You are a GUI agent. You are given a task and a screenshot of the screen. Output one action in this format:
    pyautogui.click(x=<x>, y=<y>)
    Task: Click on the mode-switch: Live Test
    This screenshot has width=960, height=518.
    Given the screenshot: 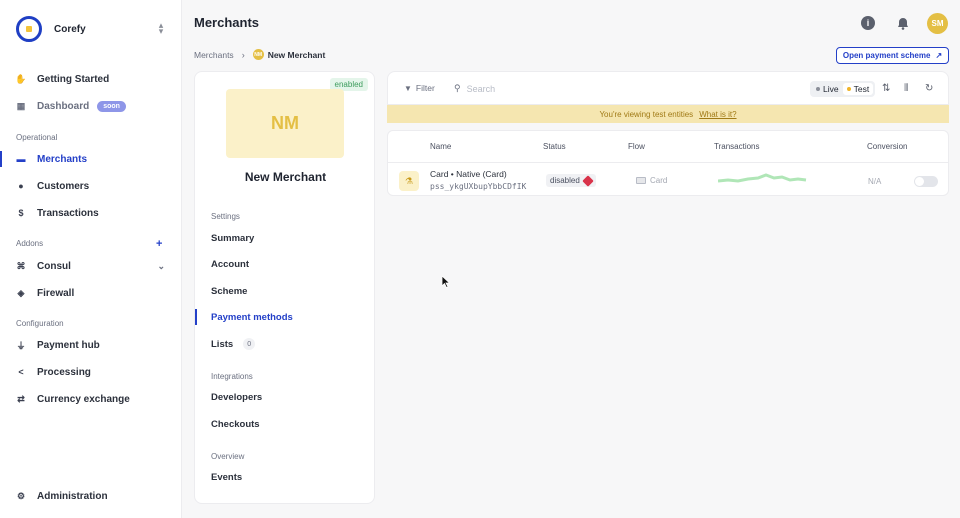 What is the action you would take?
    pyautogui.click(x=843, y=89)
    